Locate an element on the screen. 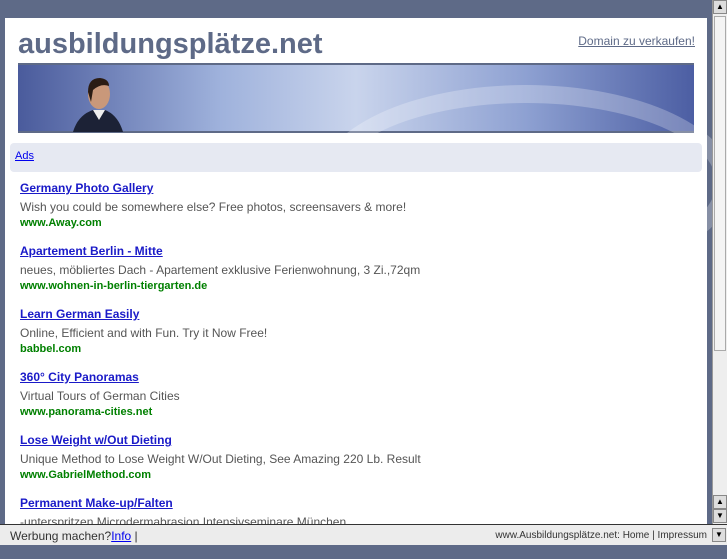 This screenshot has height=559, width=727. page-scrollbar: ▲ ▲ ▼ is located at coordinates (719, 262).